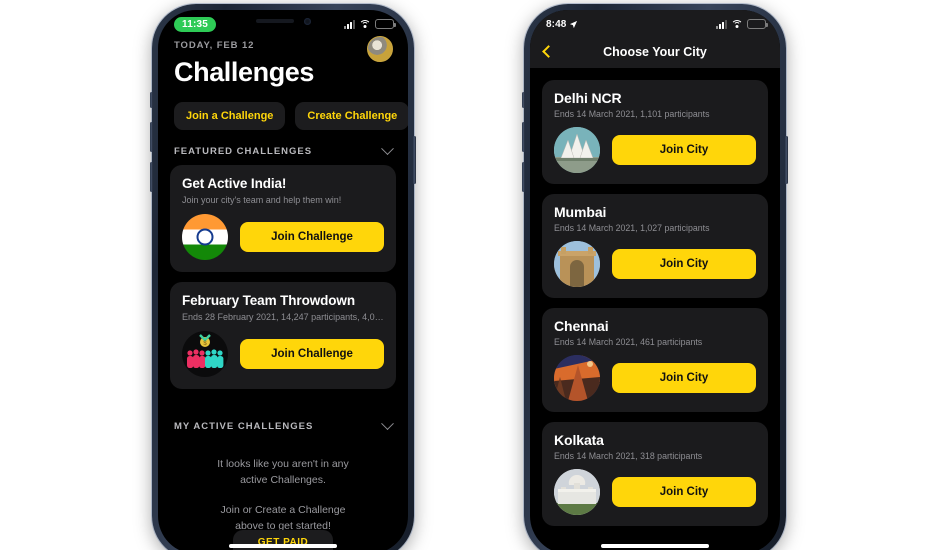 Image resolution: width=950 pixels, height=550 pixels. I want to click on user-avatar, so click(380, 49).